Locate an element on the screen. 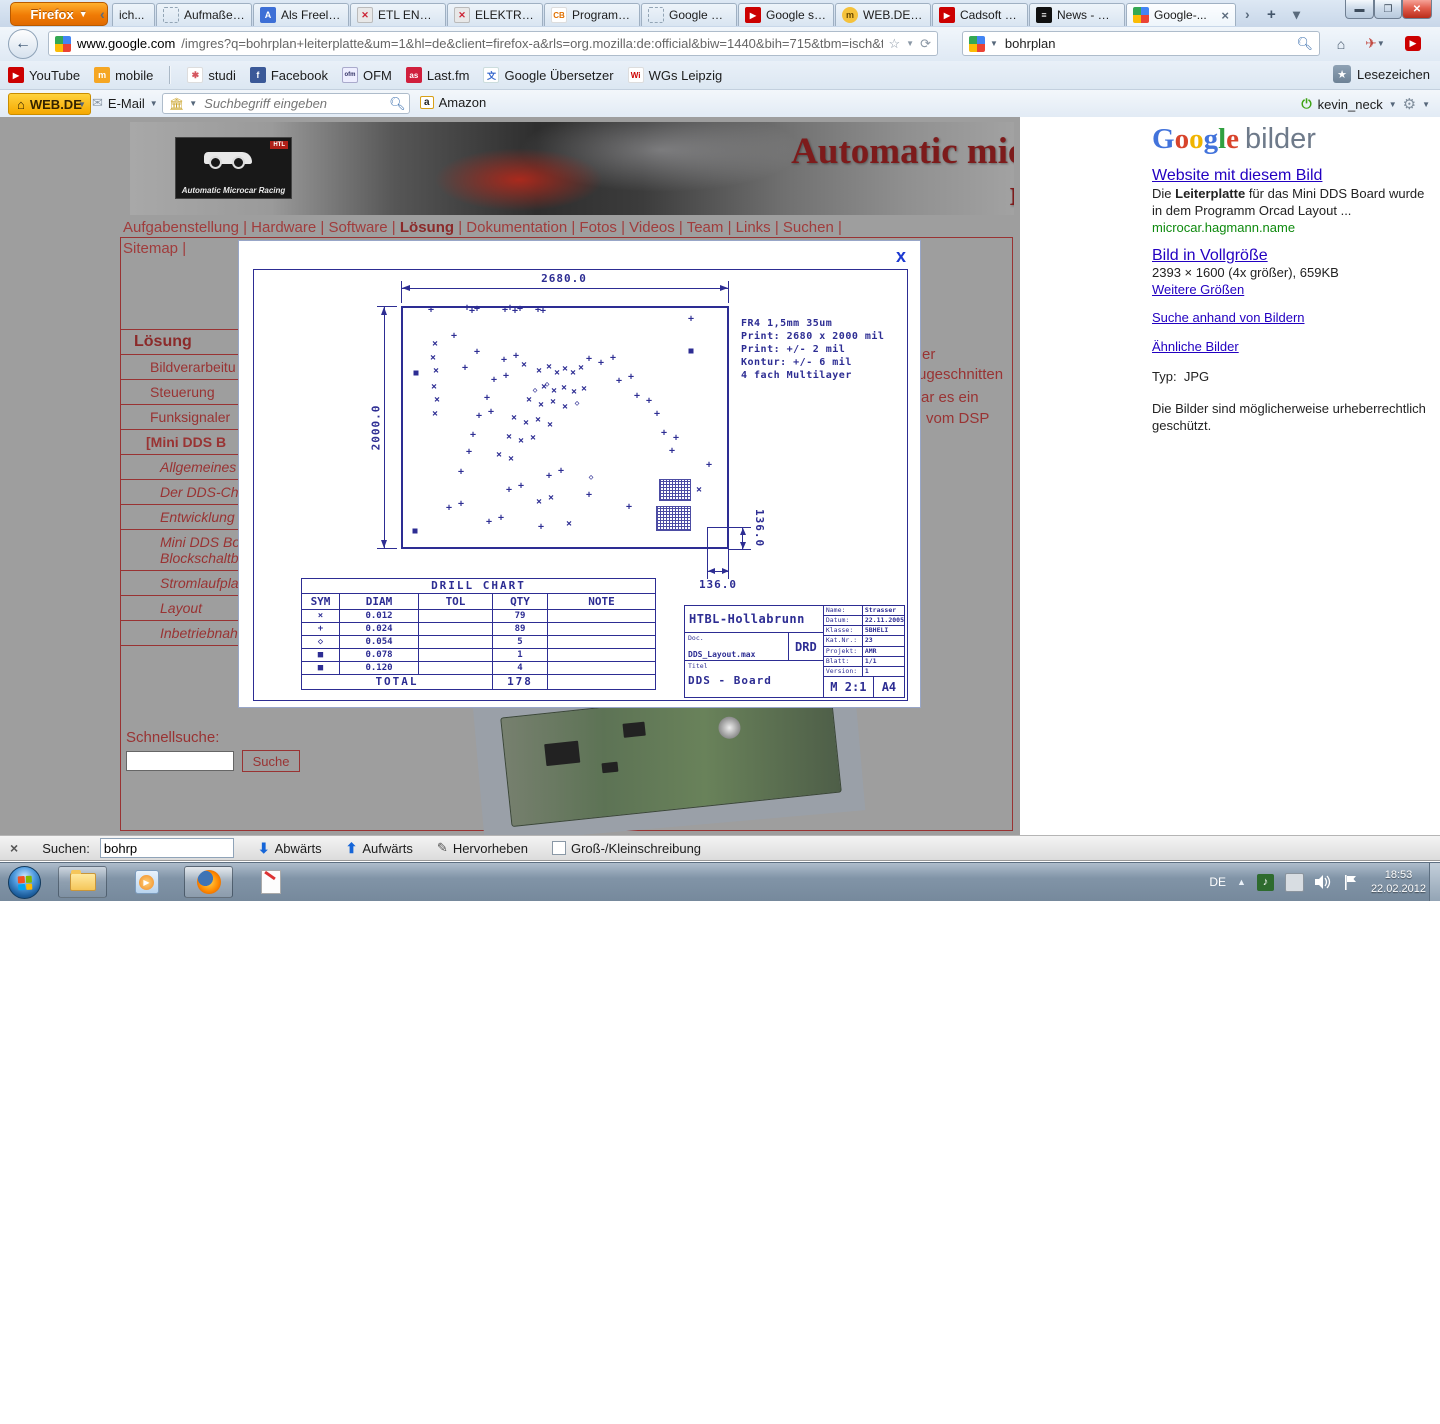 The height and width of the screenshot is (1424, 1440). search-input is located at coordinates (1147, 43).